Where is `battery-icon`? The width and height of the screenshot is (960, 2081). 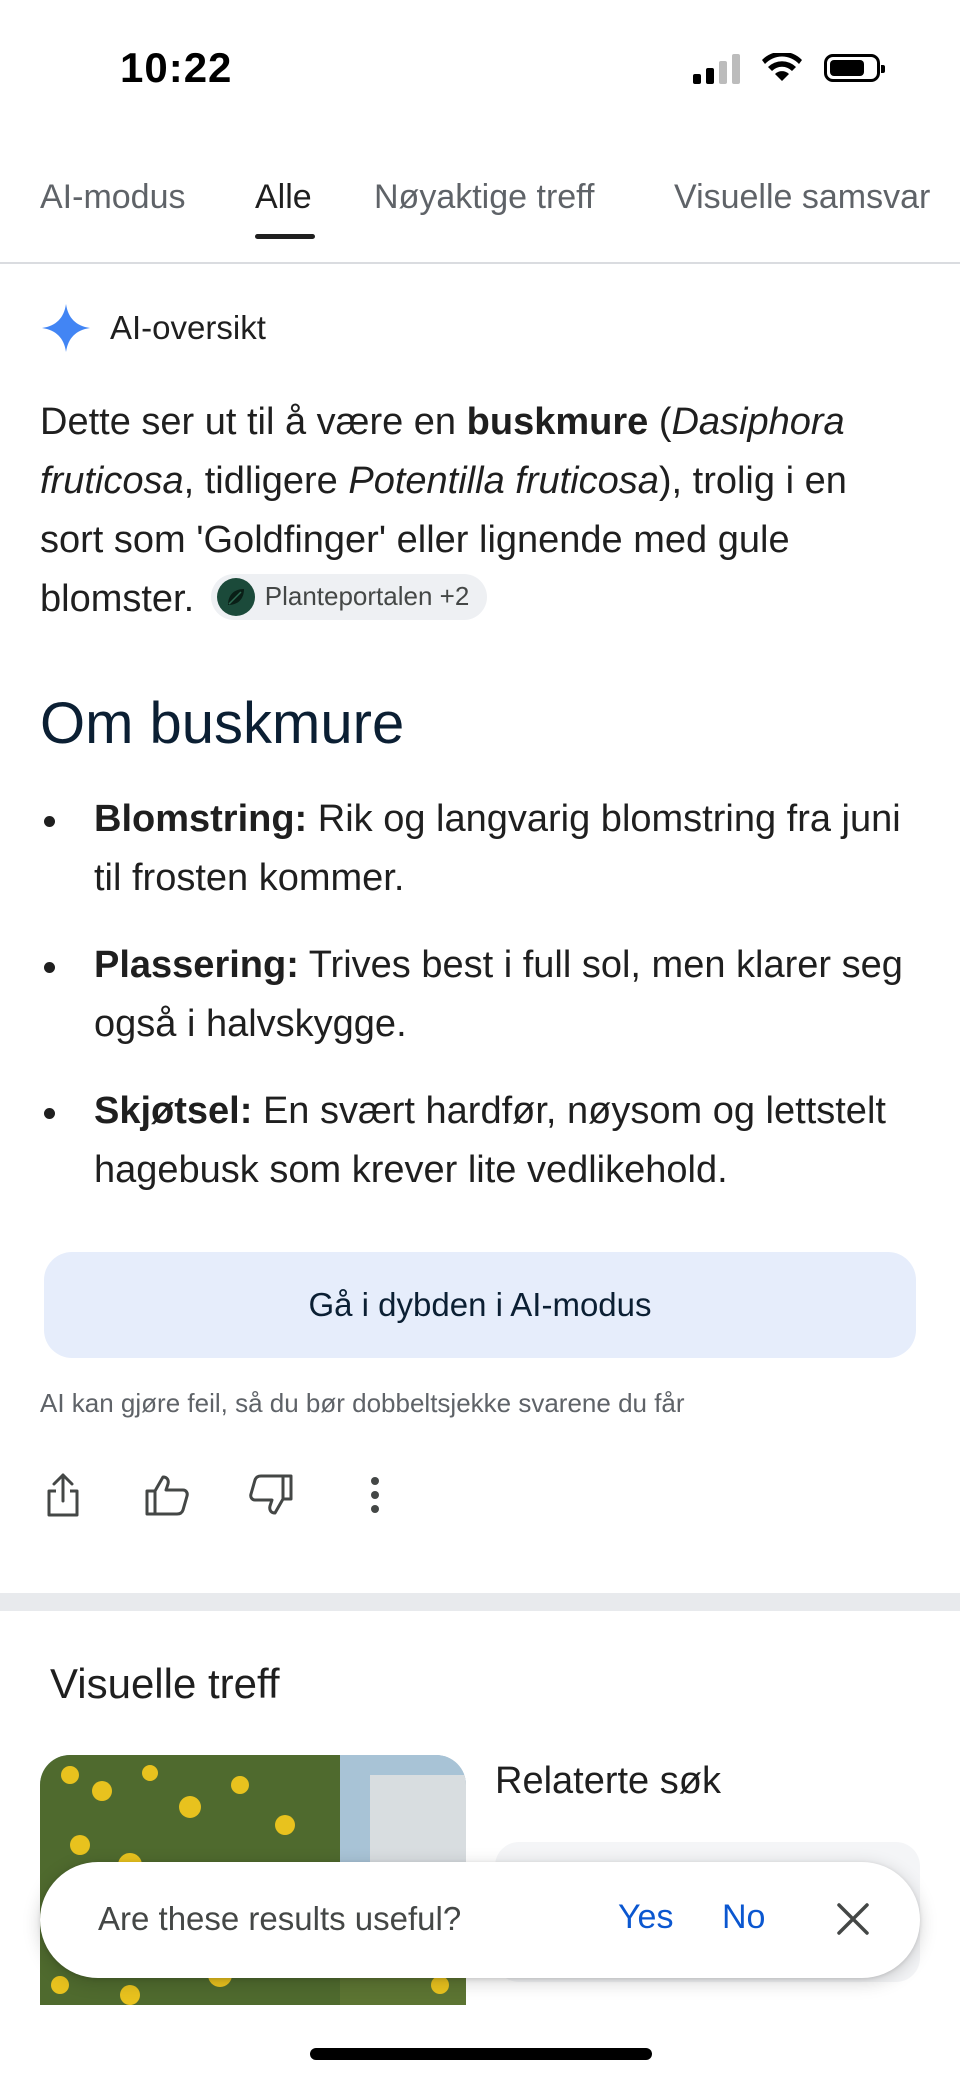
battery-icon is located at coordinates (854, 68).